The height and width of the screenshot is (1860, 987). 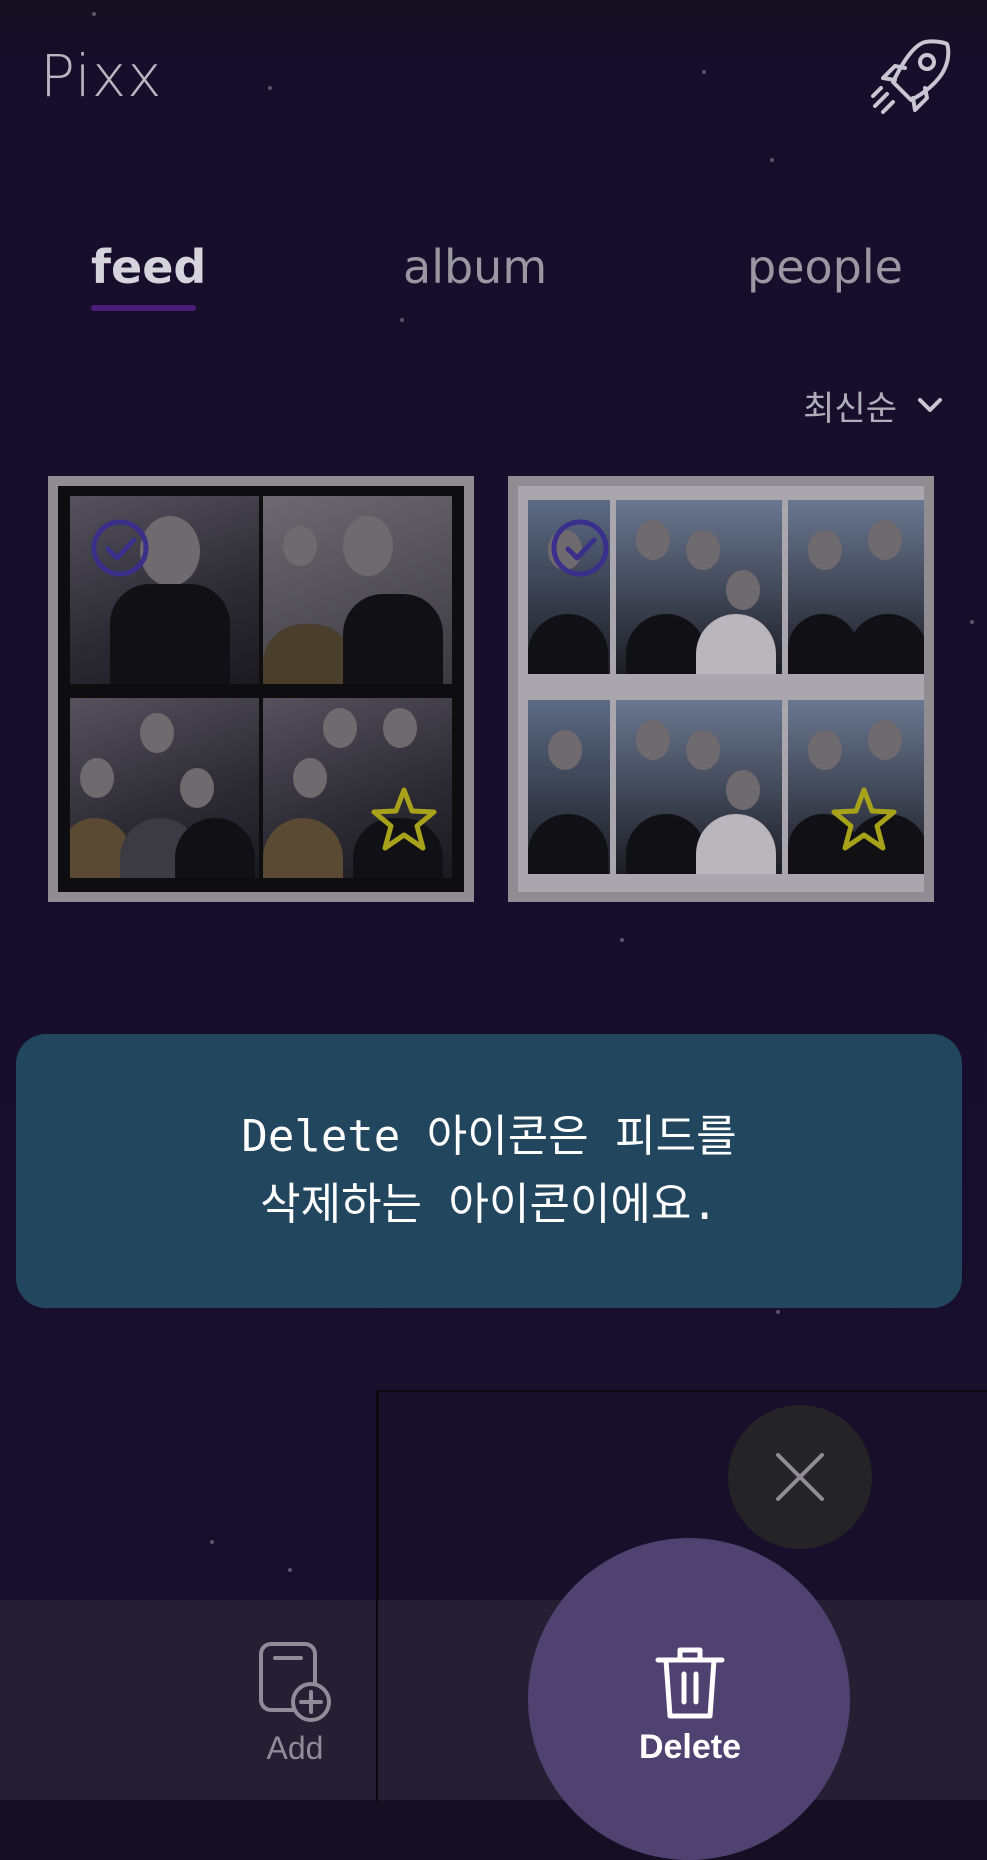 What do you see at coordinates (489, 1136) in the screenshot?
I see `tooltip-line: Delete 아이콘은 피드를` at bounding box center [489, 1136].